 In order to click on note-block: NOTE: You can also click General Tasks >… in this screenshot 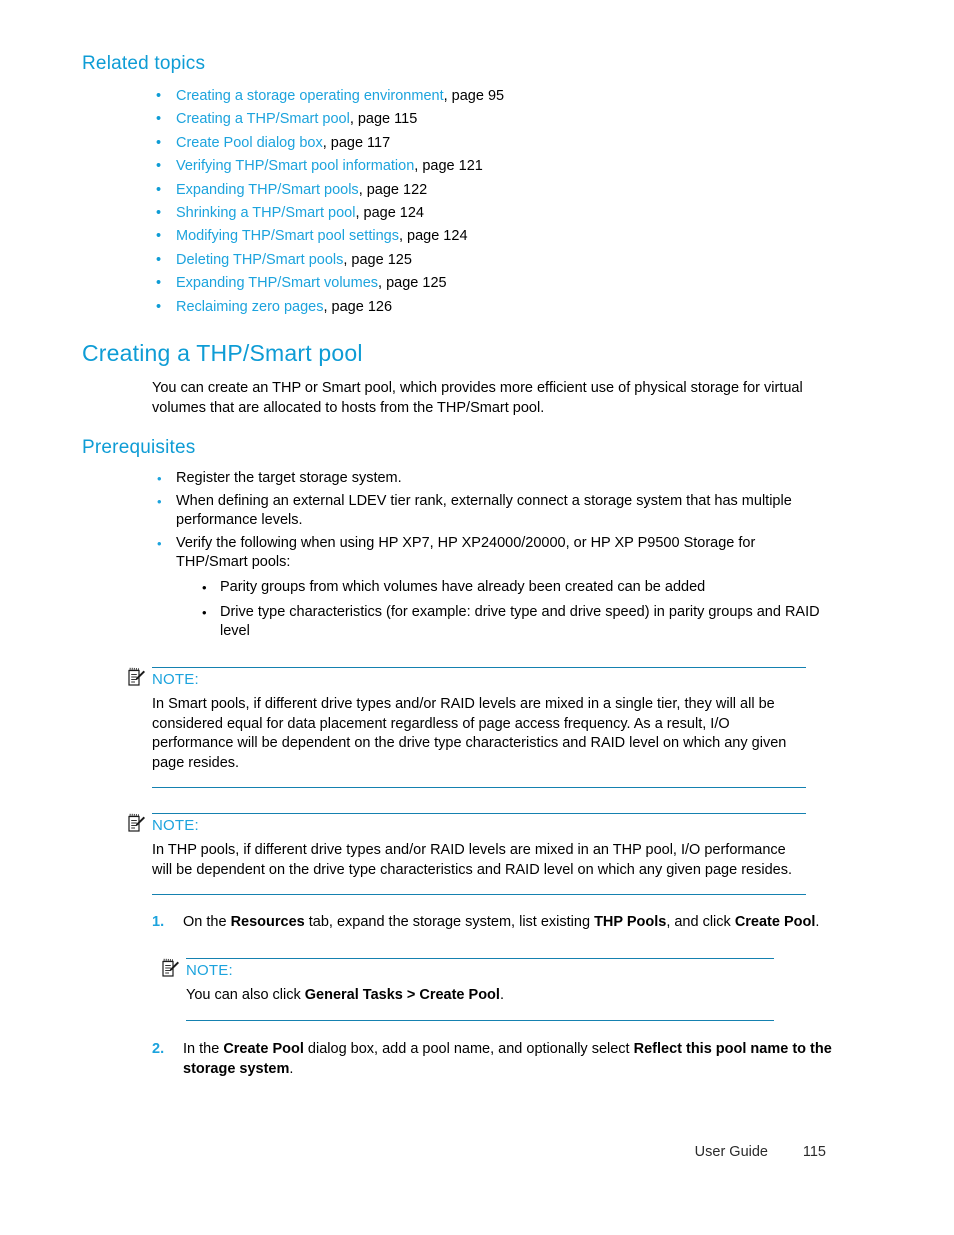, I will do `click(468, 989)`.